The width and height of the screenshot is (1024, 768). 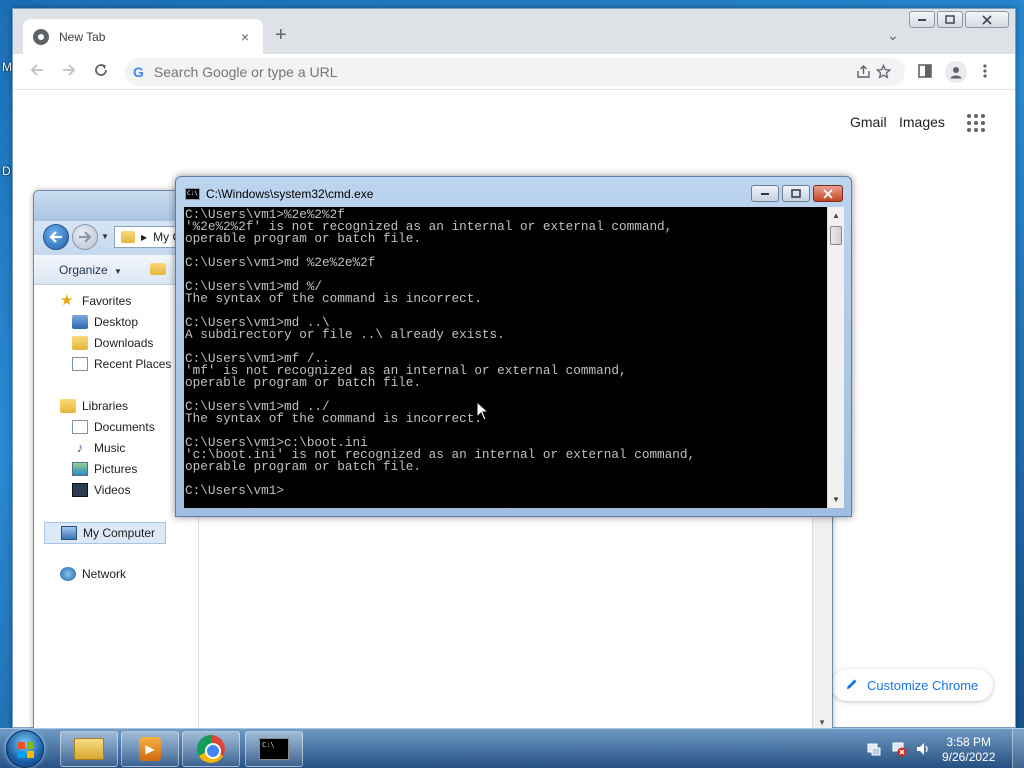 I want to click on images-link: Images, so click(x=922, y=122).